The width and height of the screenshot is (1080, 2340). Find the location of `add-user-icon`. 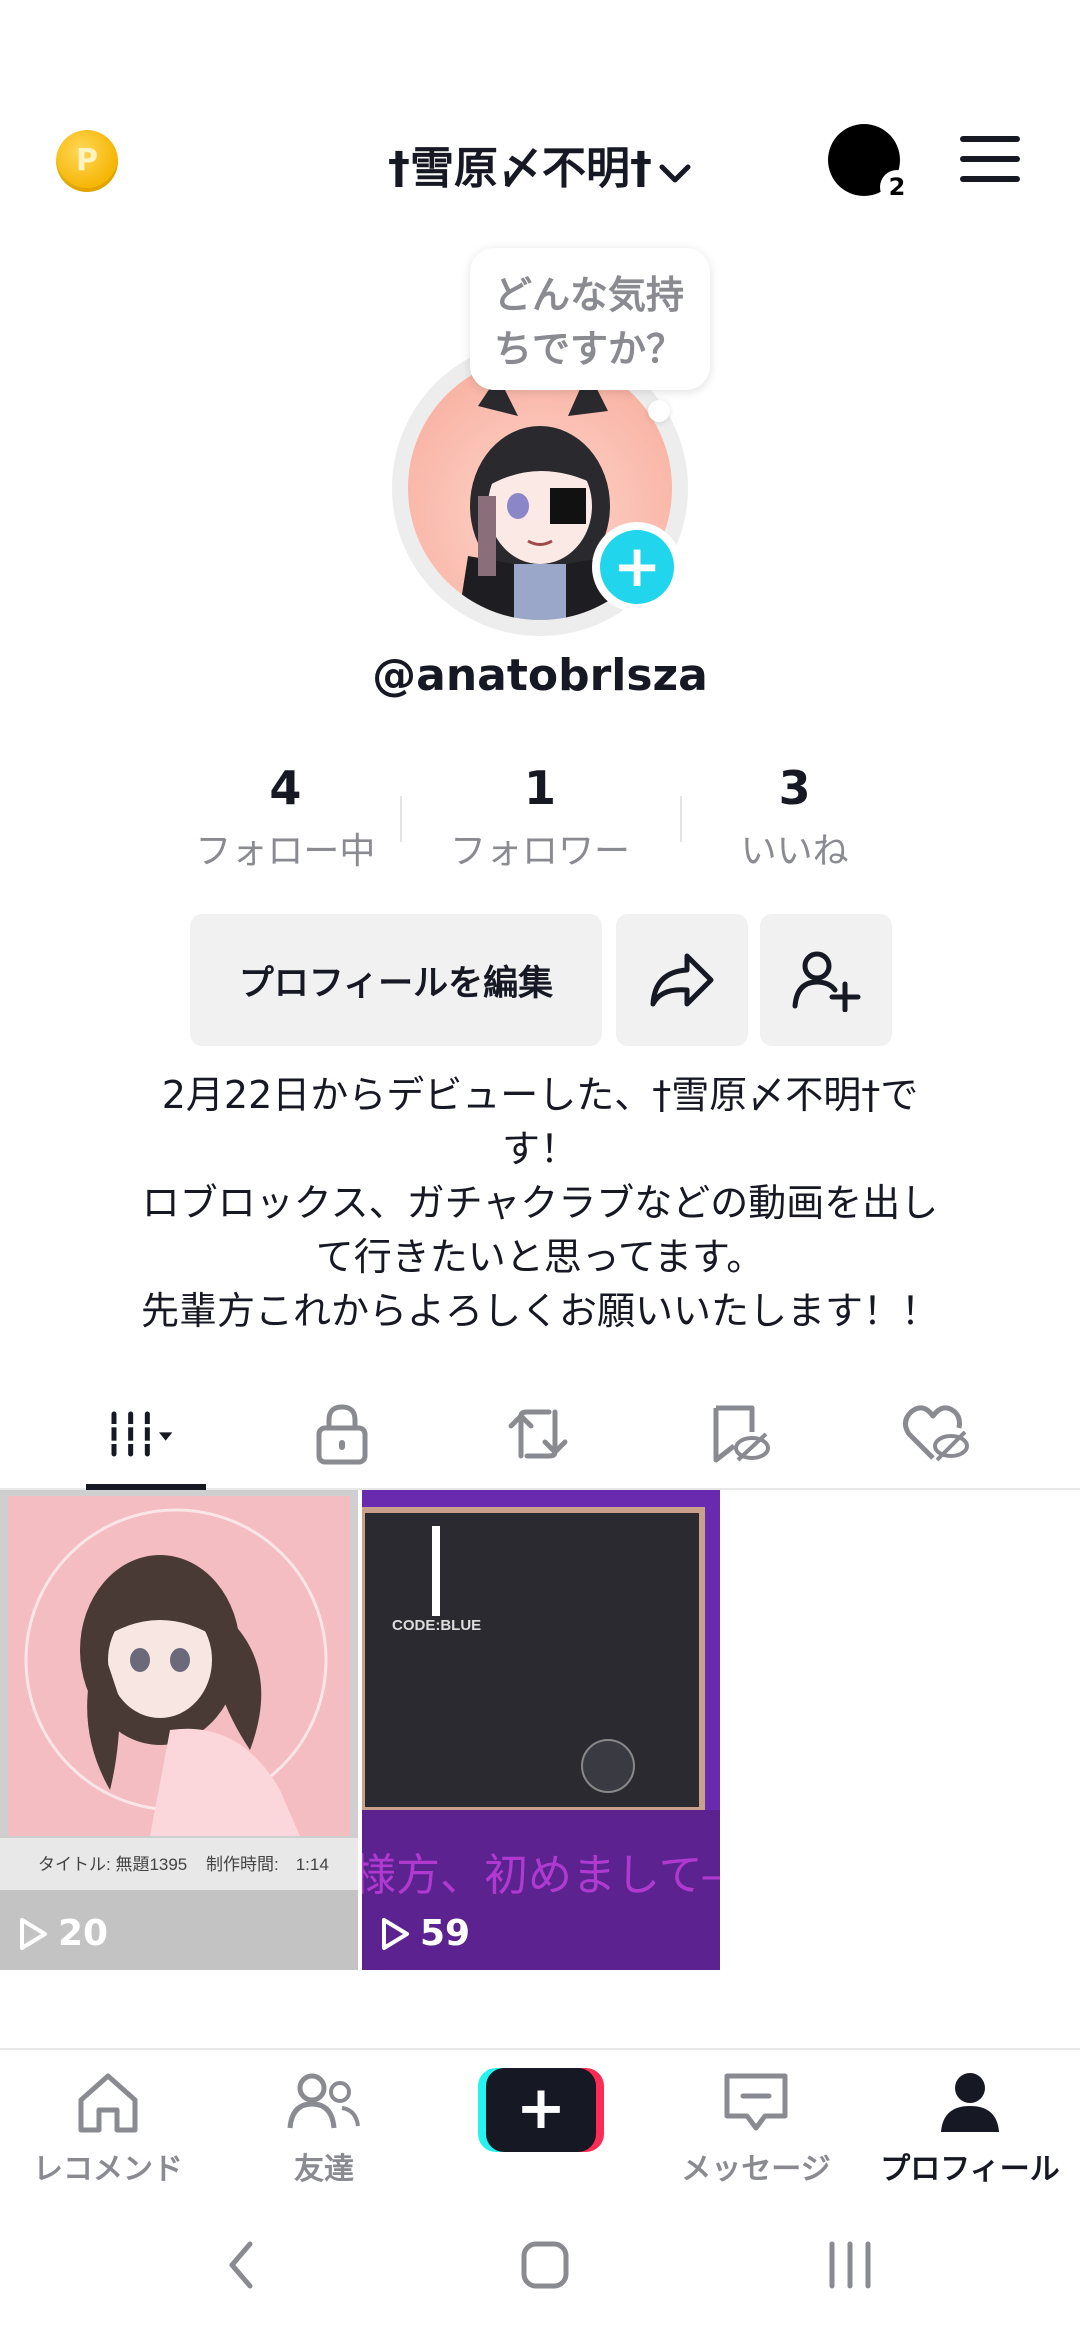

add-user-icon is located at coordinates (826, 981).